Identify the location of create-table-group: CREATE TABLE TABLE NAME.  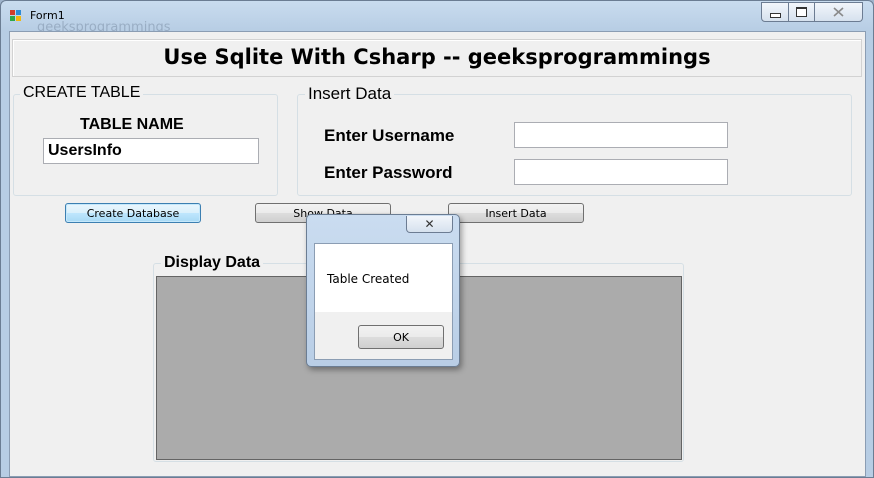
(145, 140).